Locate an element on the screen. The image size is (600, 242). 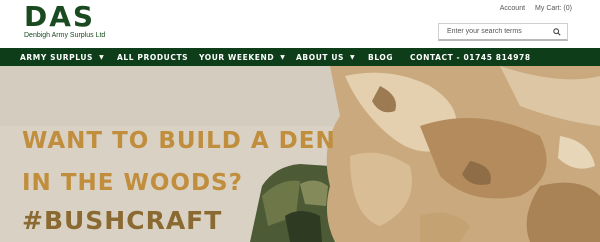
account-link: Account is located at coordinates (512, 8).